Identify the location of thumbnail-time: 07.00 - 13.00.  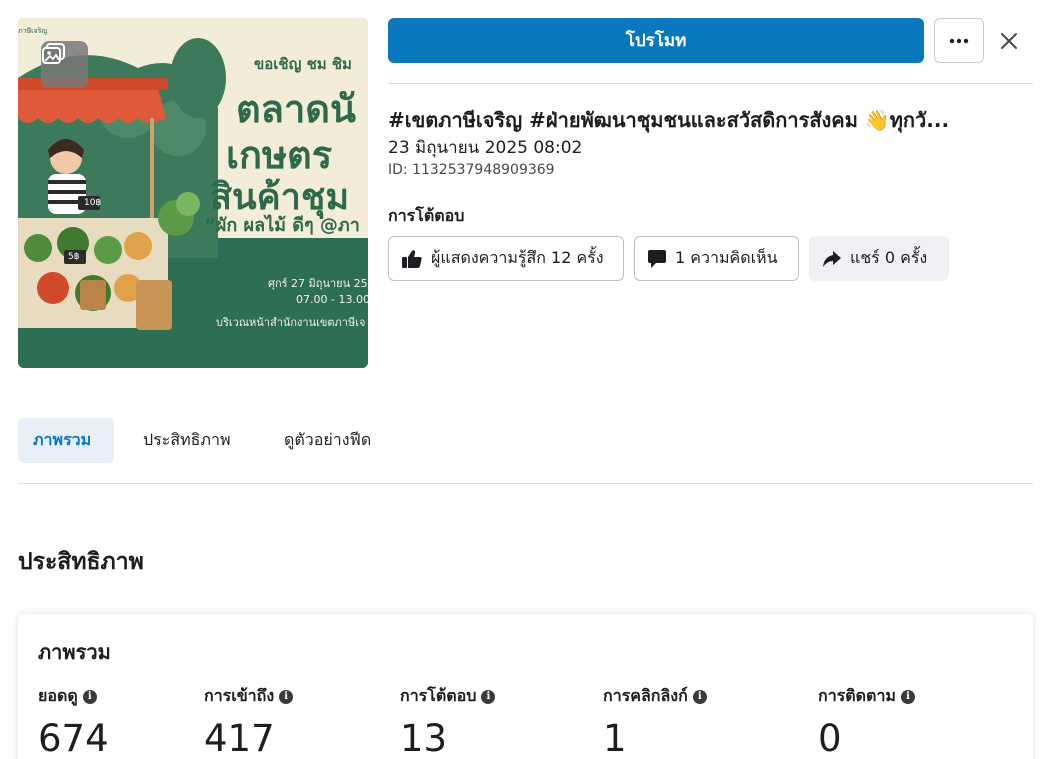
(332, 299).